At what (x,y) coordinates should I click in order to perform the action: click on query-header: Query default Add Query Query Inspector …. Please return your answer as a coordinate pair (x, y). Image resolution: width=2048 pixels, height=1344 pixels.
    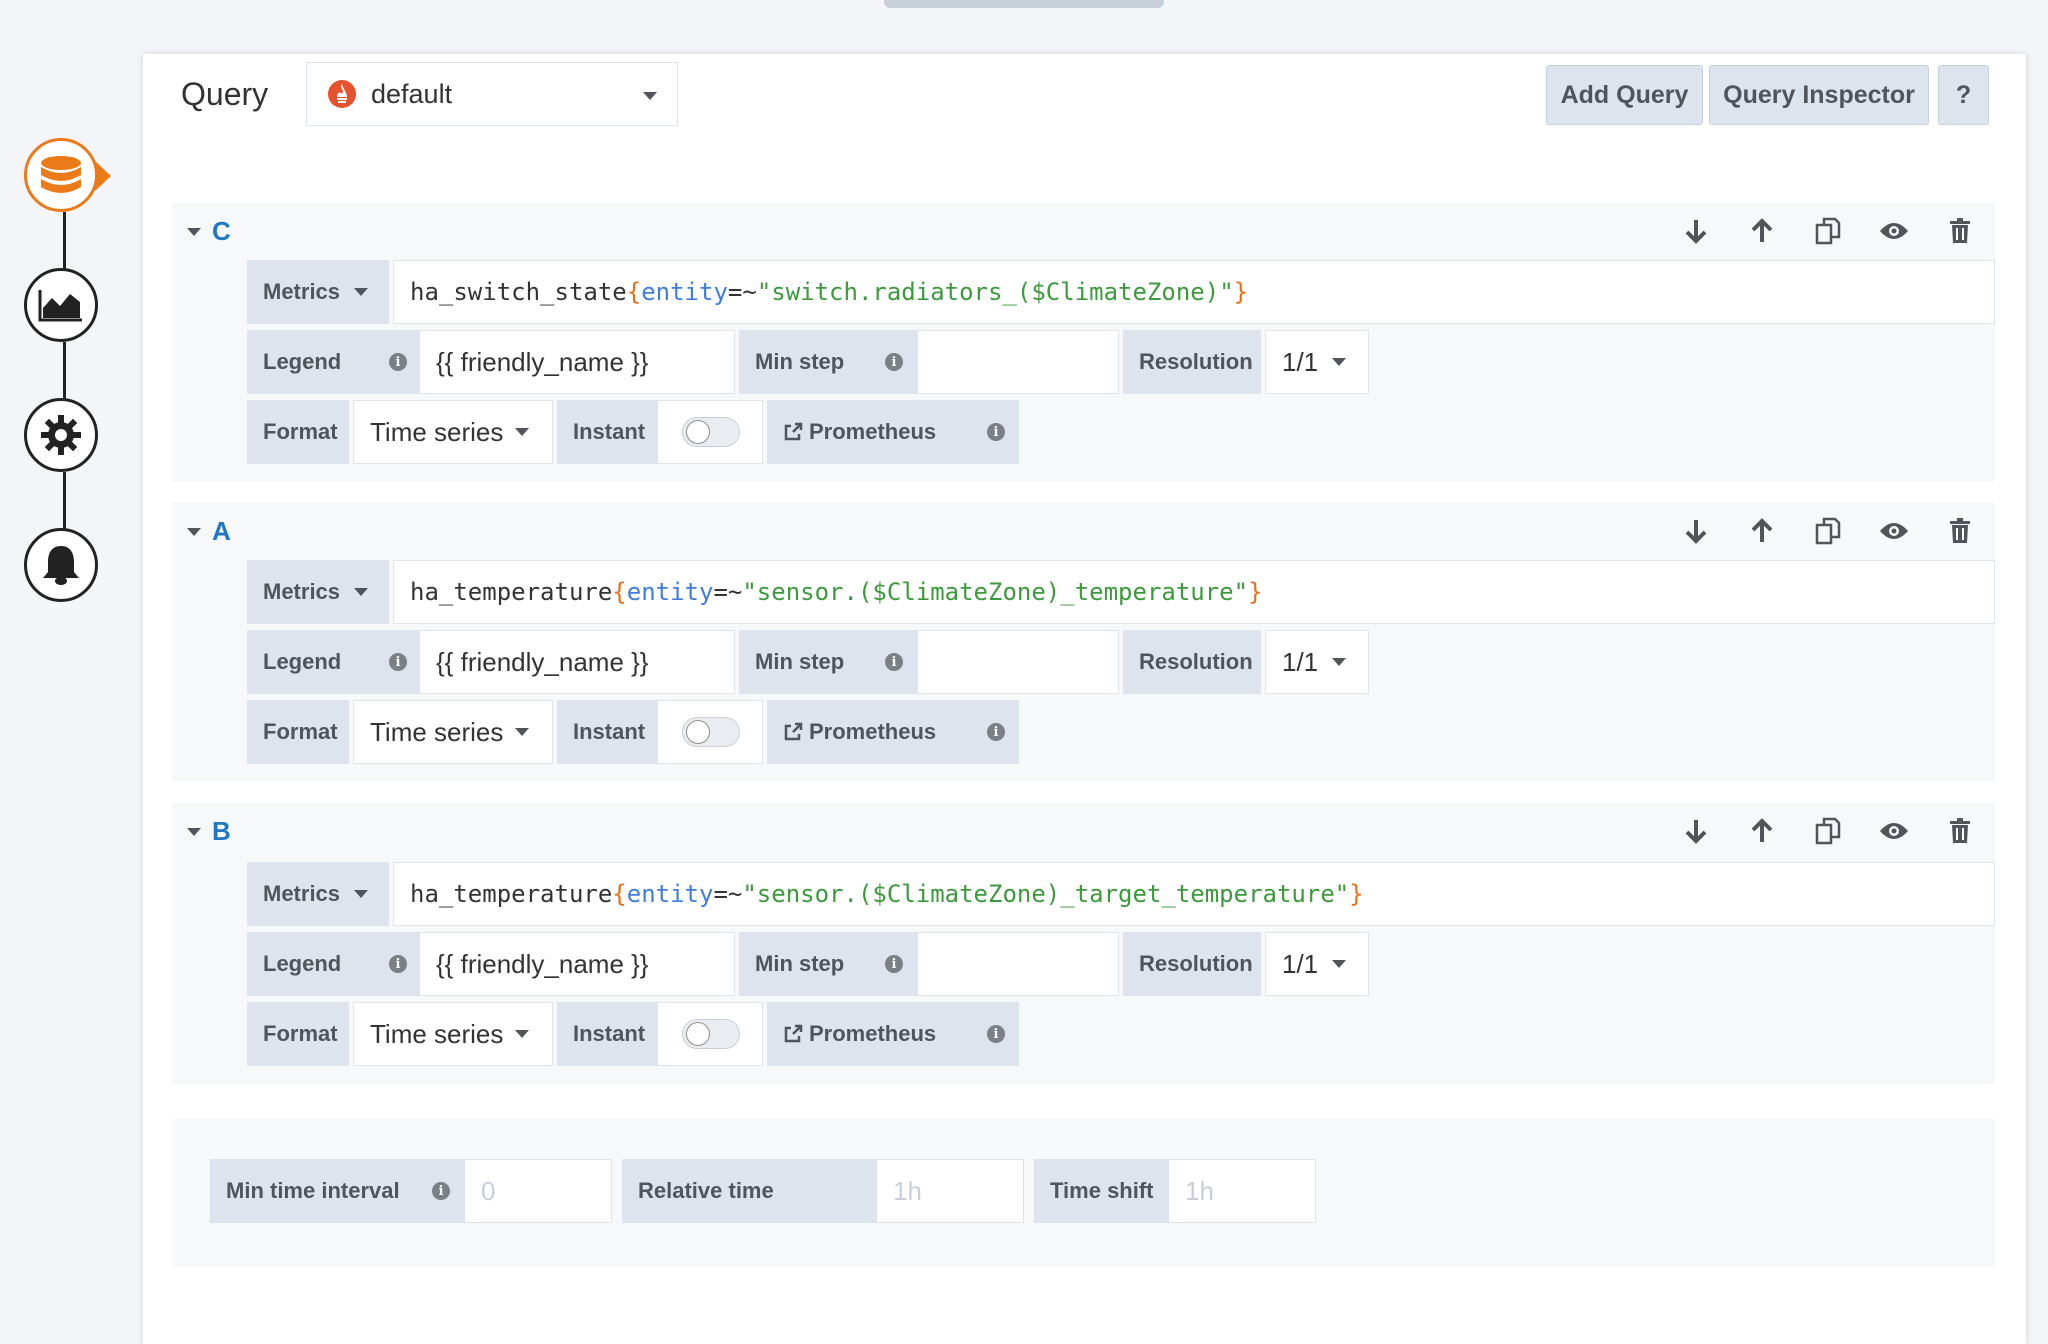
    Looking at the image, I should click on (1084, 104).